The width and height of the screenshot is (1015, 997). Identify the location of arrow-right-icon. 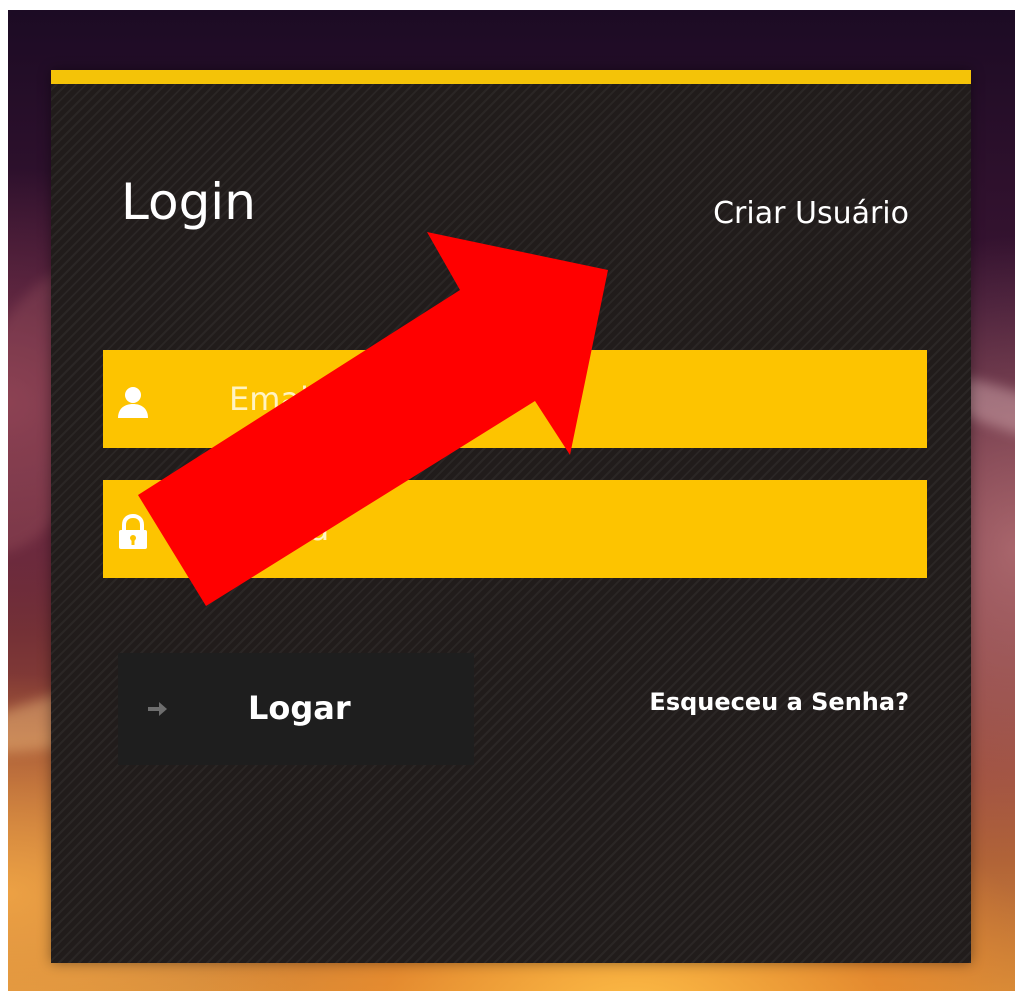
(157, 709).